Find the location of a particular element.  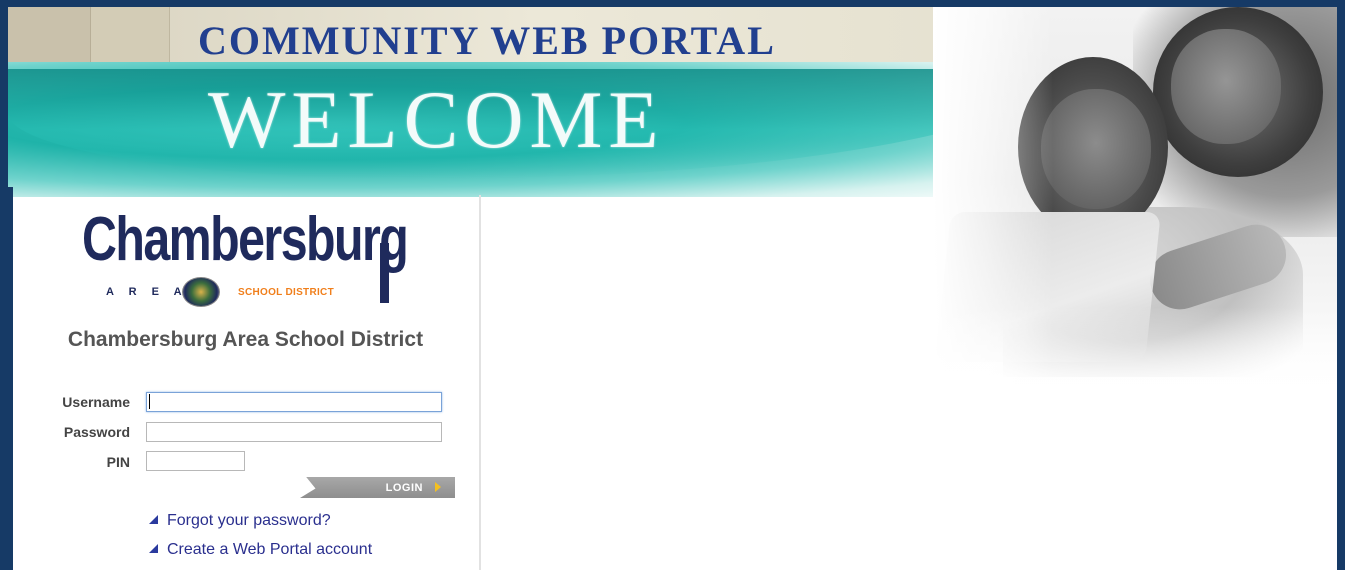

welcome-heading: WELCOME is located at coordinates (436, 119).